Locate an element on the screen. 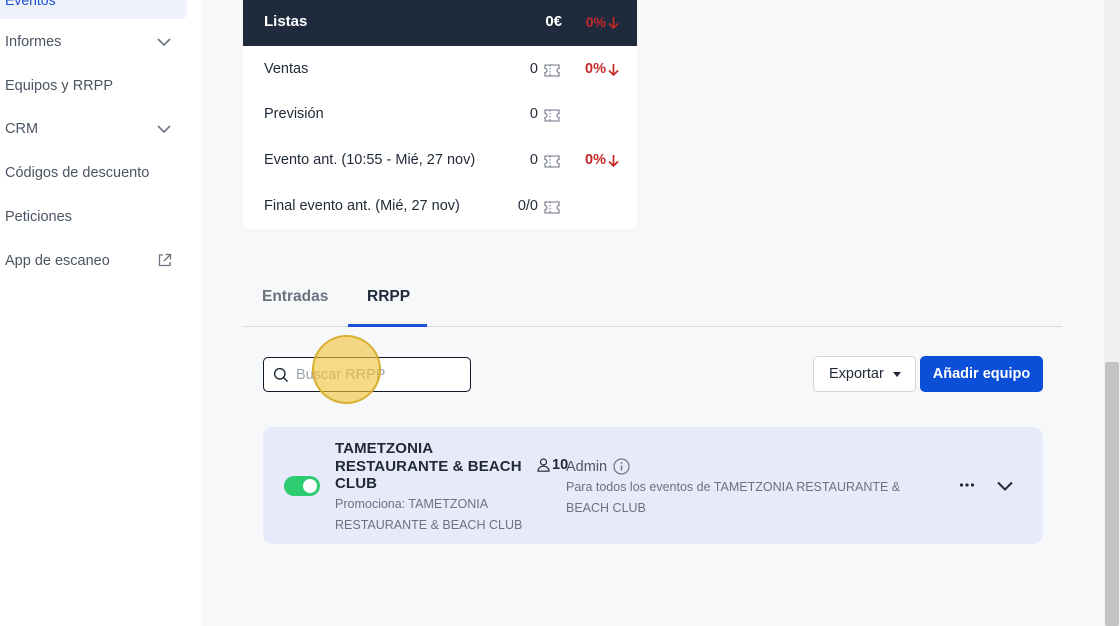 Image resolution: width=1120 pixels, height=626 pixels. stats-row-prevision: Previsión 0 is located at coordinates (440, 114).